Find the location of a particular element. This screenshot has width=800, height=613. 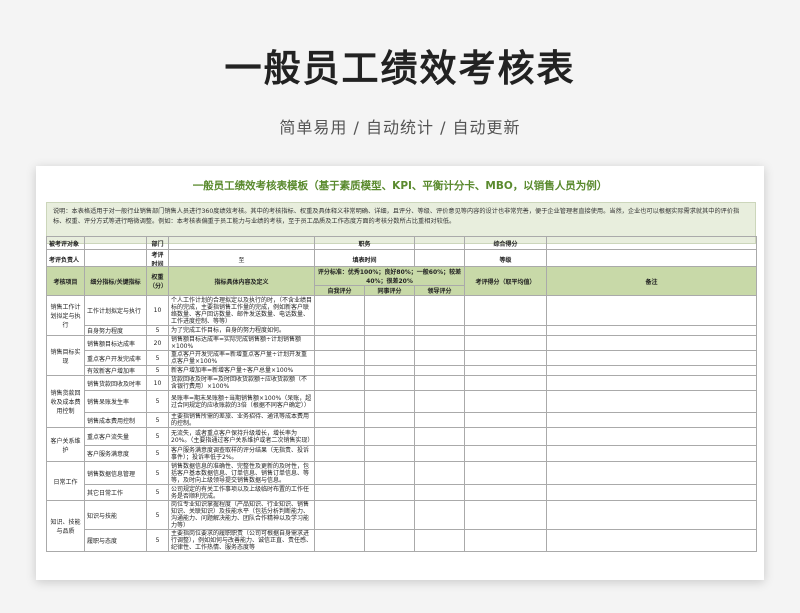

value-target is located at coordinates (115, 243).